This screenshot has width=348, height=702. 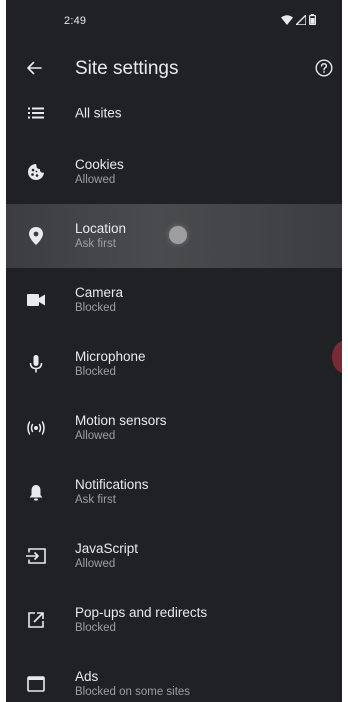 What do you see at coordinates (178, 235) in the screenshot?
I see `touch-indicator` at bounding box center [178, 235].